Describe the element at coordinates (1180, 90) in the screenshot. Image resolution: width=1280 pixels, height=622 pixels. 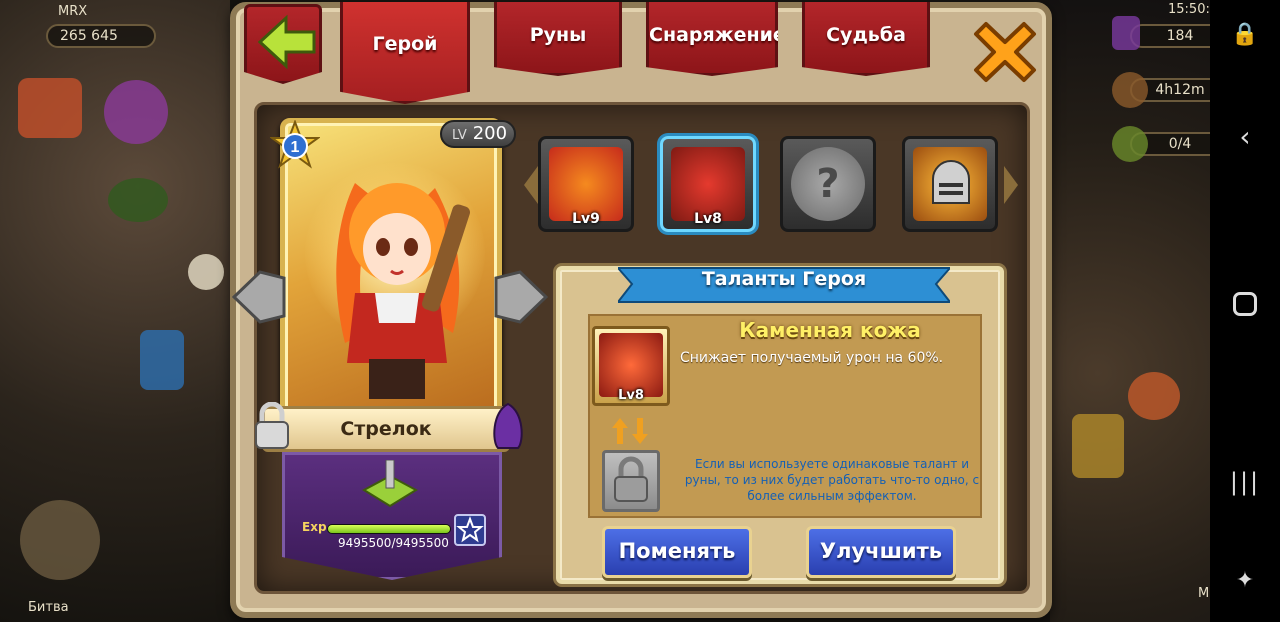
I see `timer-value: 4h12m` at that location.